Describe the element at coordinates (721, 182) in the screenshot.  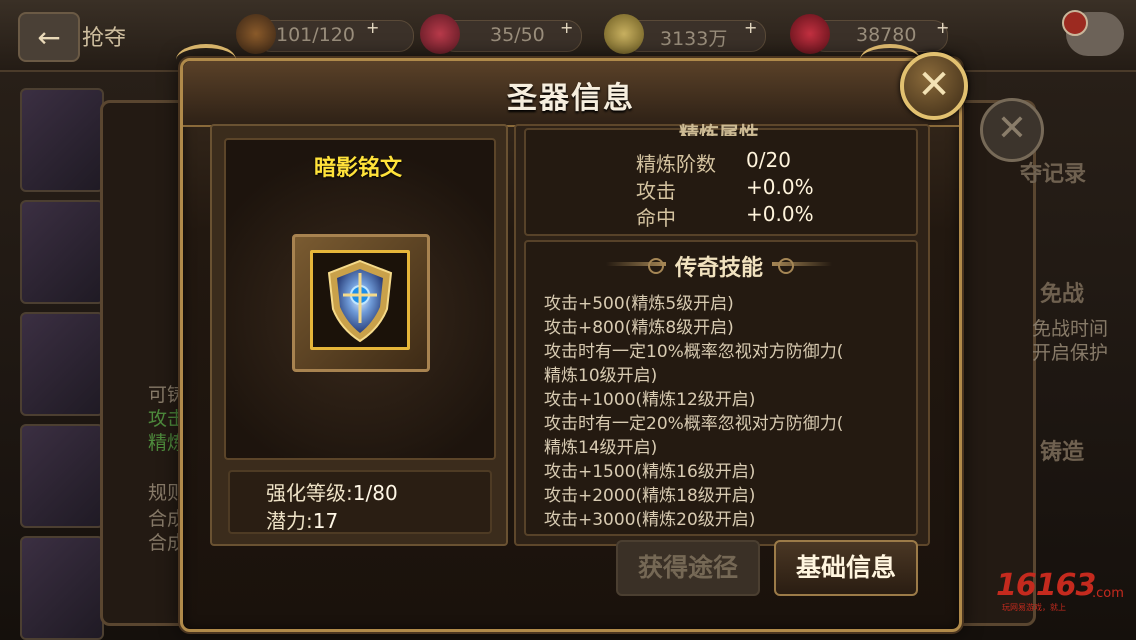
I see `refine-attributes` at that location.